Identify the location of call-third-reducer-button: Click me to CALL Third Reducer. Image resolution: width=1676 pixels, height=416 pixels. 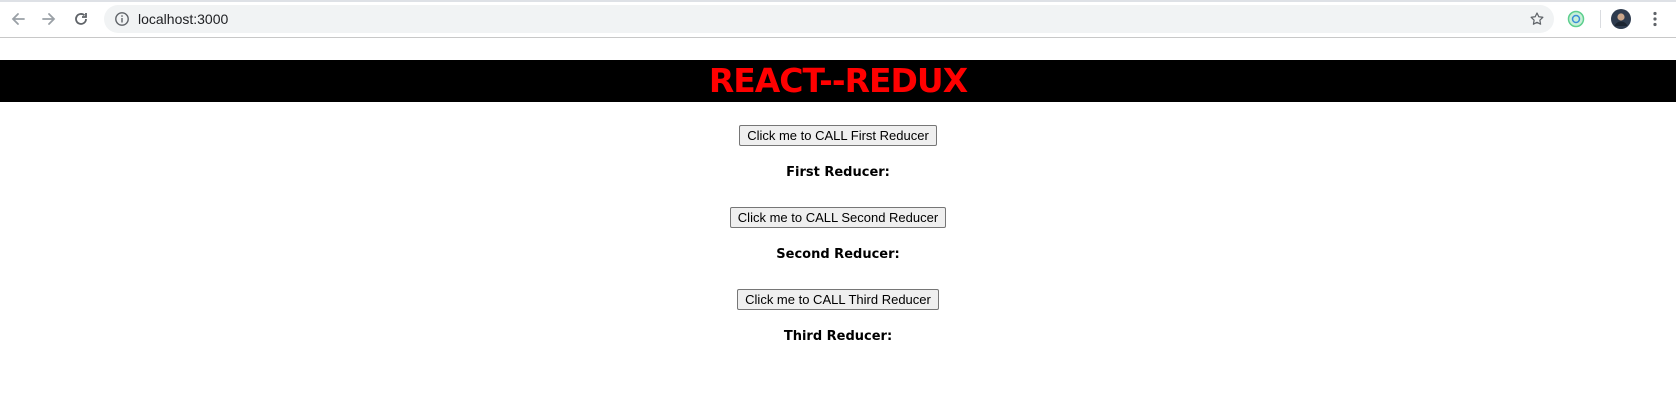
(838, 299).